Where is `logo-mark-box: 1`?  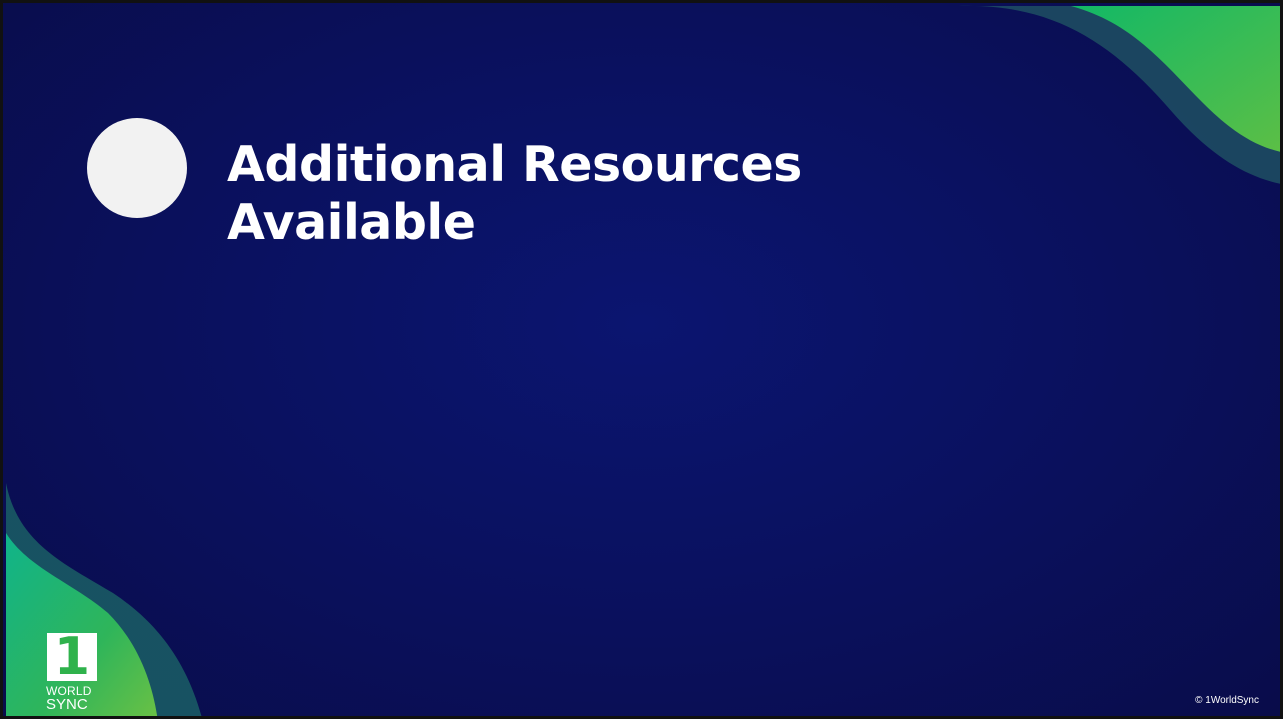
logo-mark-box: 1 is located at coordinates (72, 657).